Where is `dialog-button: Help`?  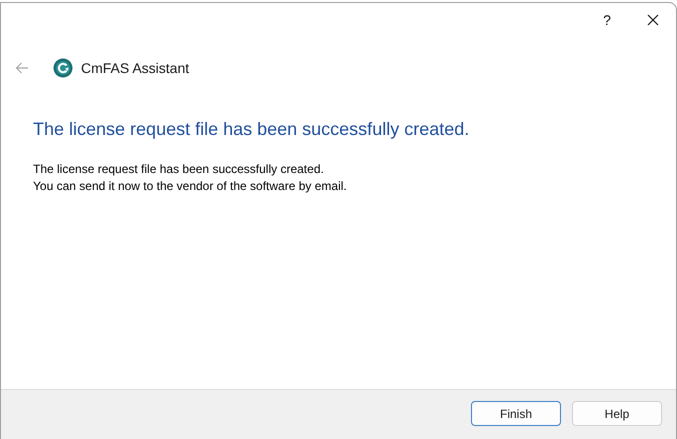 dialog-button: Help is located at coordinates (617, 413).